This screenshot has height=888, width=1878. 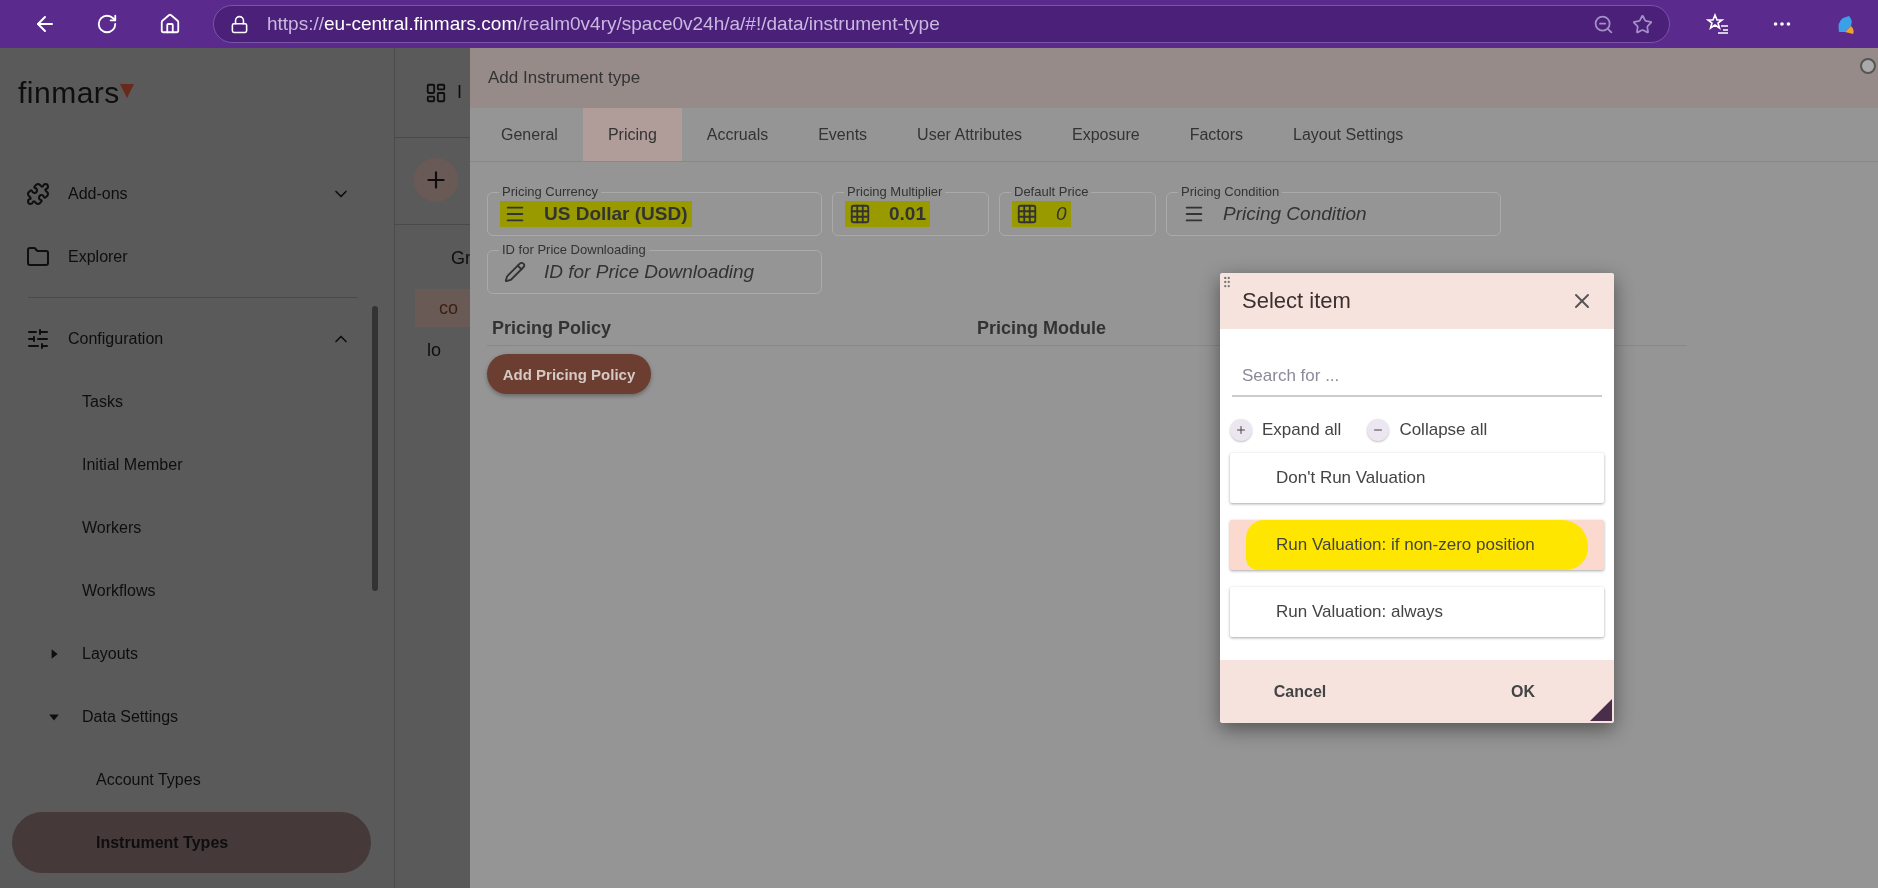 What do you see at coordinates (569, 374) in the screenshot?
I see `add-pricing-policy-button: Add Pricing Policy` at bounding box center [569, 374].